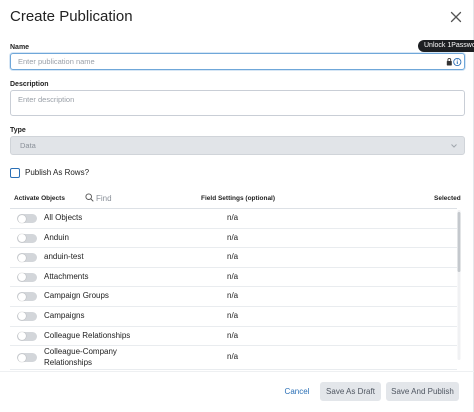 The image size is (474, 412). I want to click on password-manager-icons, so click(454, 62).